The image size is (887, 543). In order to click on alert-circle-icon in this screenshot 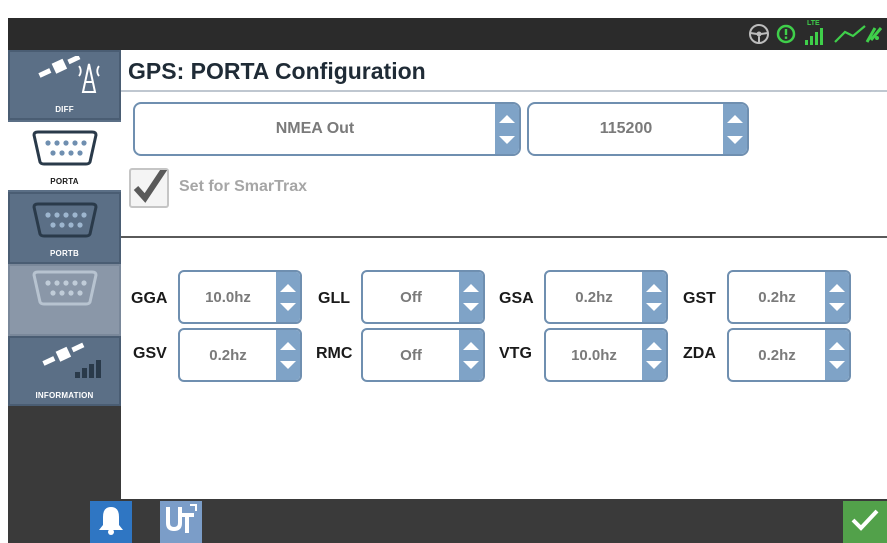, I will do `click(786, 34)`.